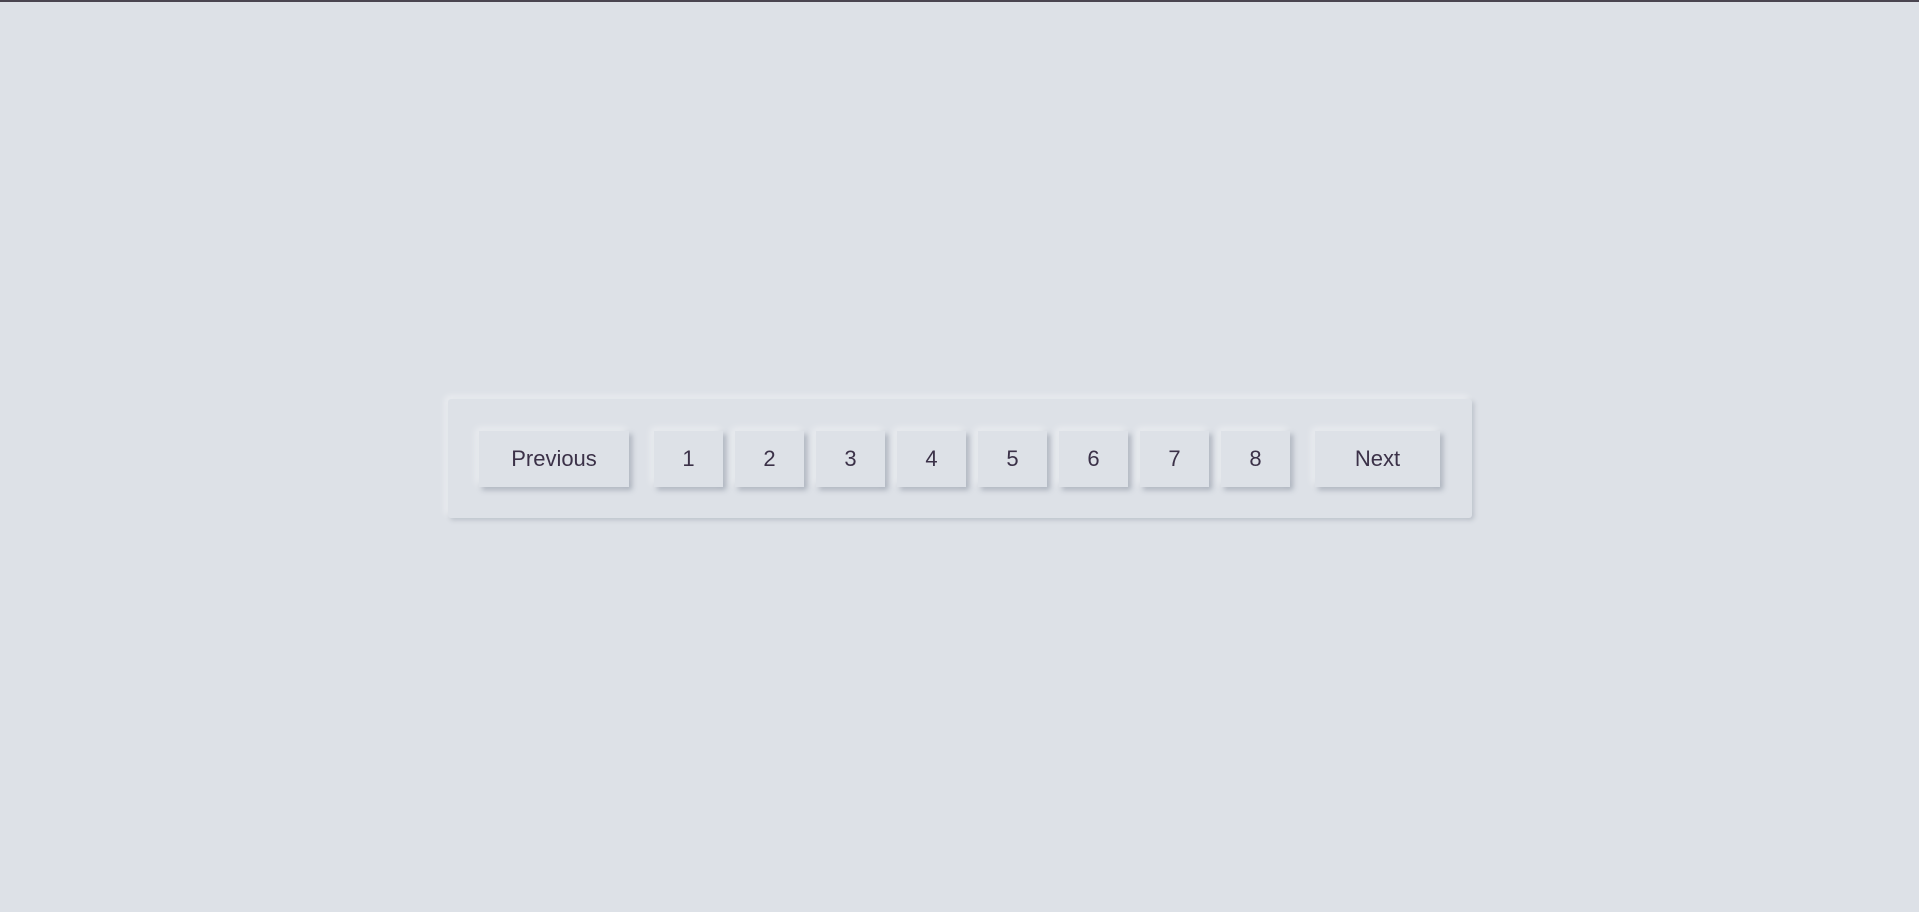  I want to click on page-button-1: 1, so click(688, 458).